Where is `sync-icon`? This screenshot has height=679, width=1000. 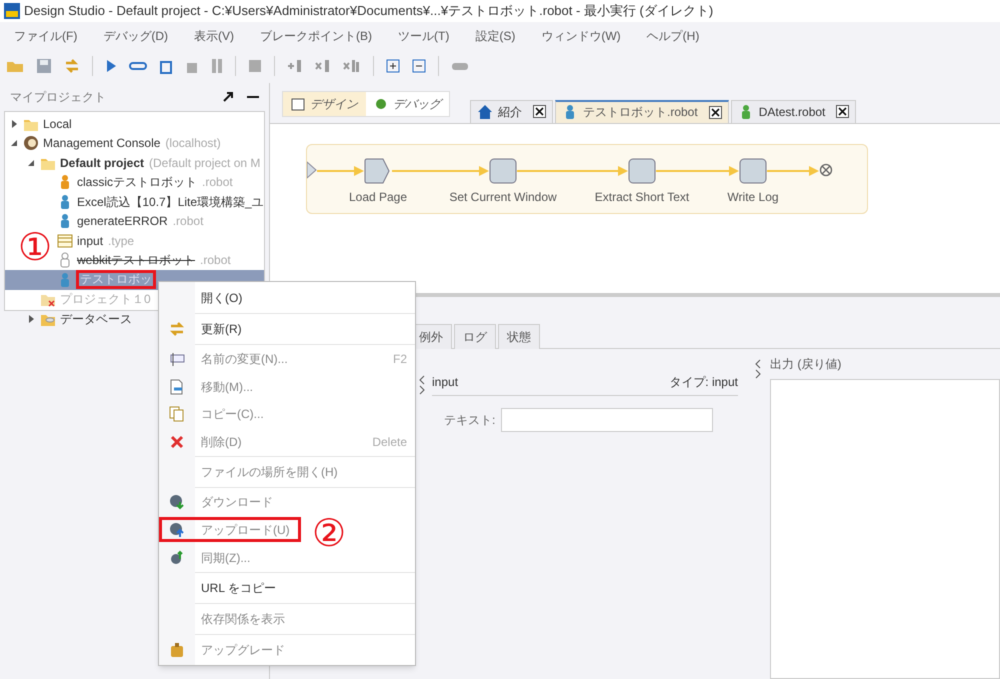
sync-icon is located at coordinates (177, 558).